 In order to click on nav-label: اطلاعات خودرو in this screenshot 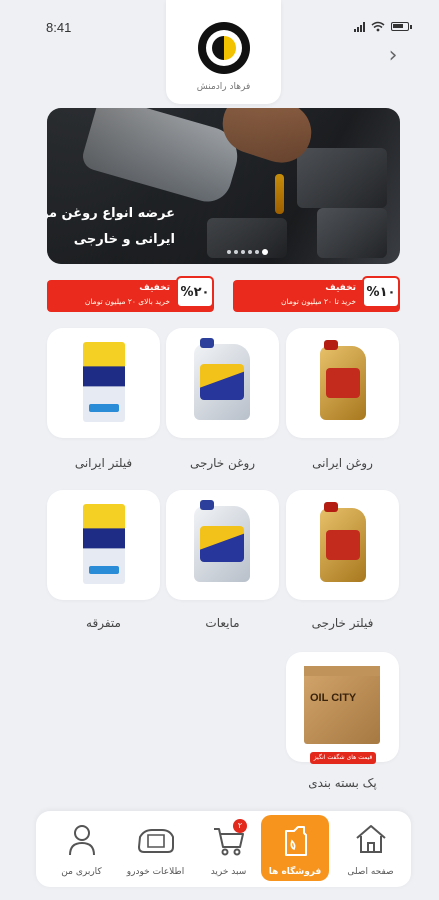, I will do `click(155, 872)`.